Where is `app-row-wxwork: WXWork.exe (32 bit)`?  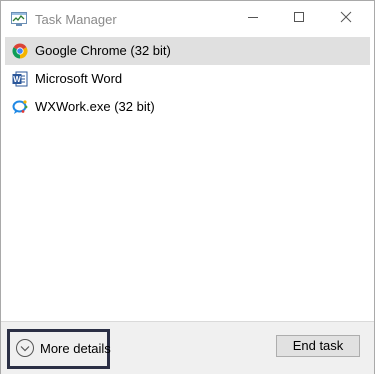 app-row-wxwork: WXWork.exe (32 bit) is located at coordinates (187, 107).